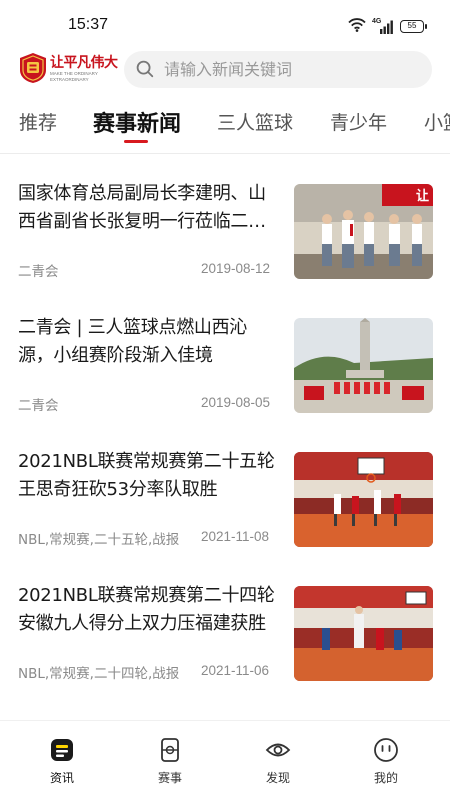  Describe the element at coordinates (363, 231) in the screenshot. I see `news-thumbnail: 让` at that location.